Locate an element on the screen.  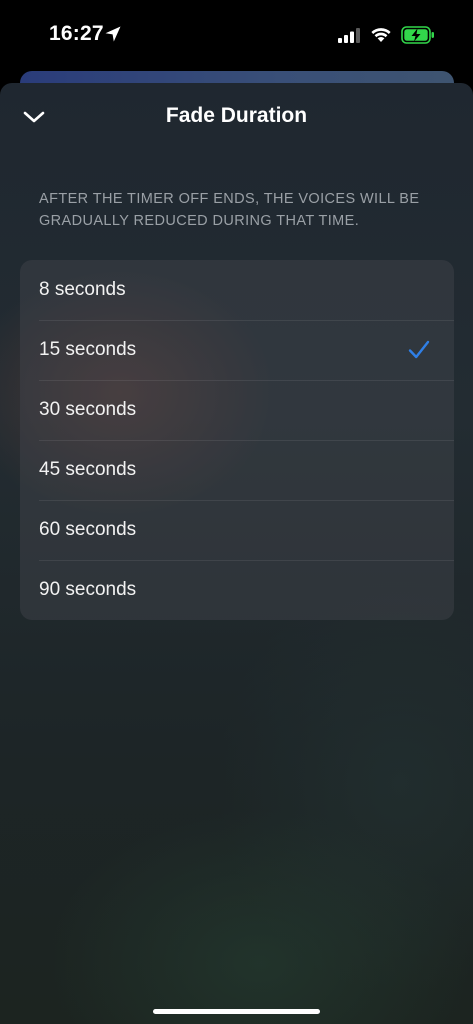
option-60-seconds: 60 seconds is located at coordinates (237, 530).